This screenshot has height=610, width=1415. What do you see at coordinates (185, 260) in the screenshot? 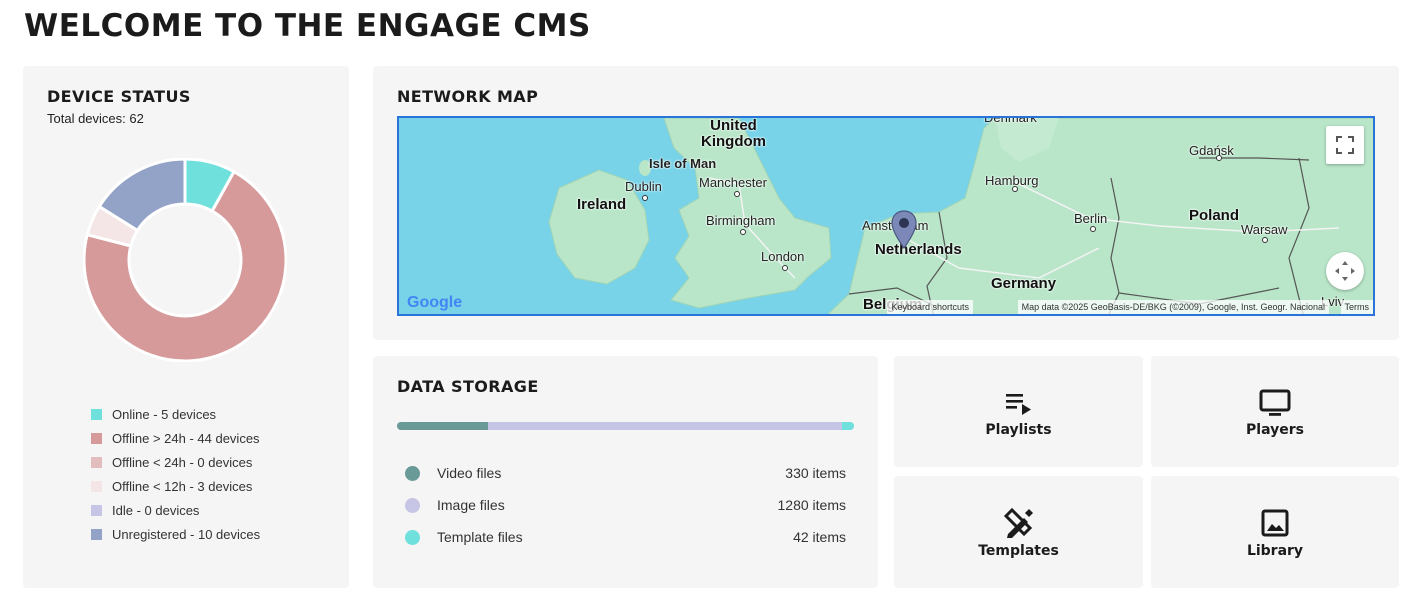
I see `device-status-donut-chart` at bounding box center [185, 260].